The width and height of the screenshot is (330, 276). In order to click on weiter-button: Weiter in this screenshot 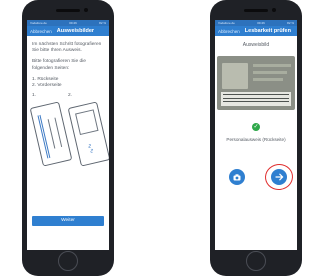, I will do `click(68, 221)`.